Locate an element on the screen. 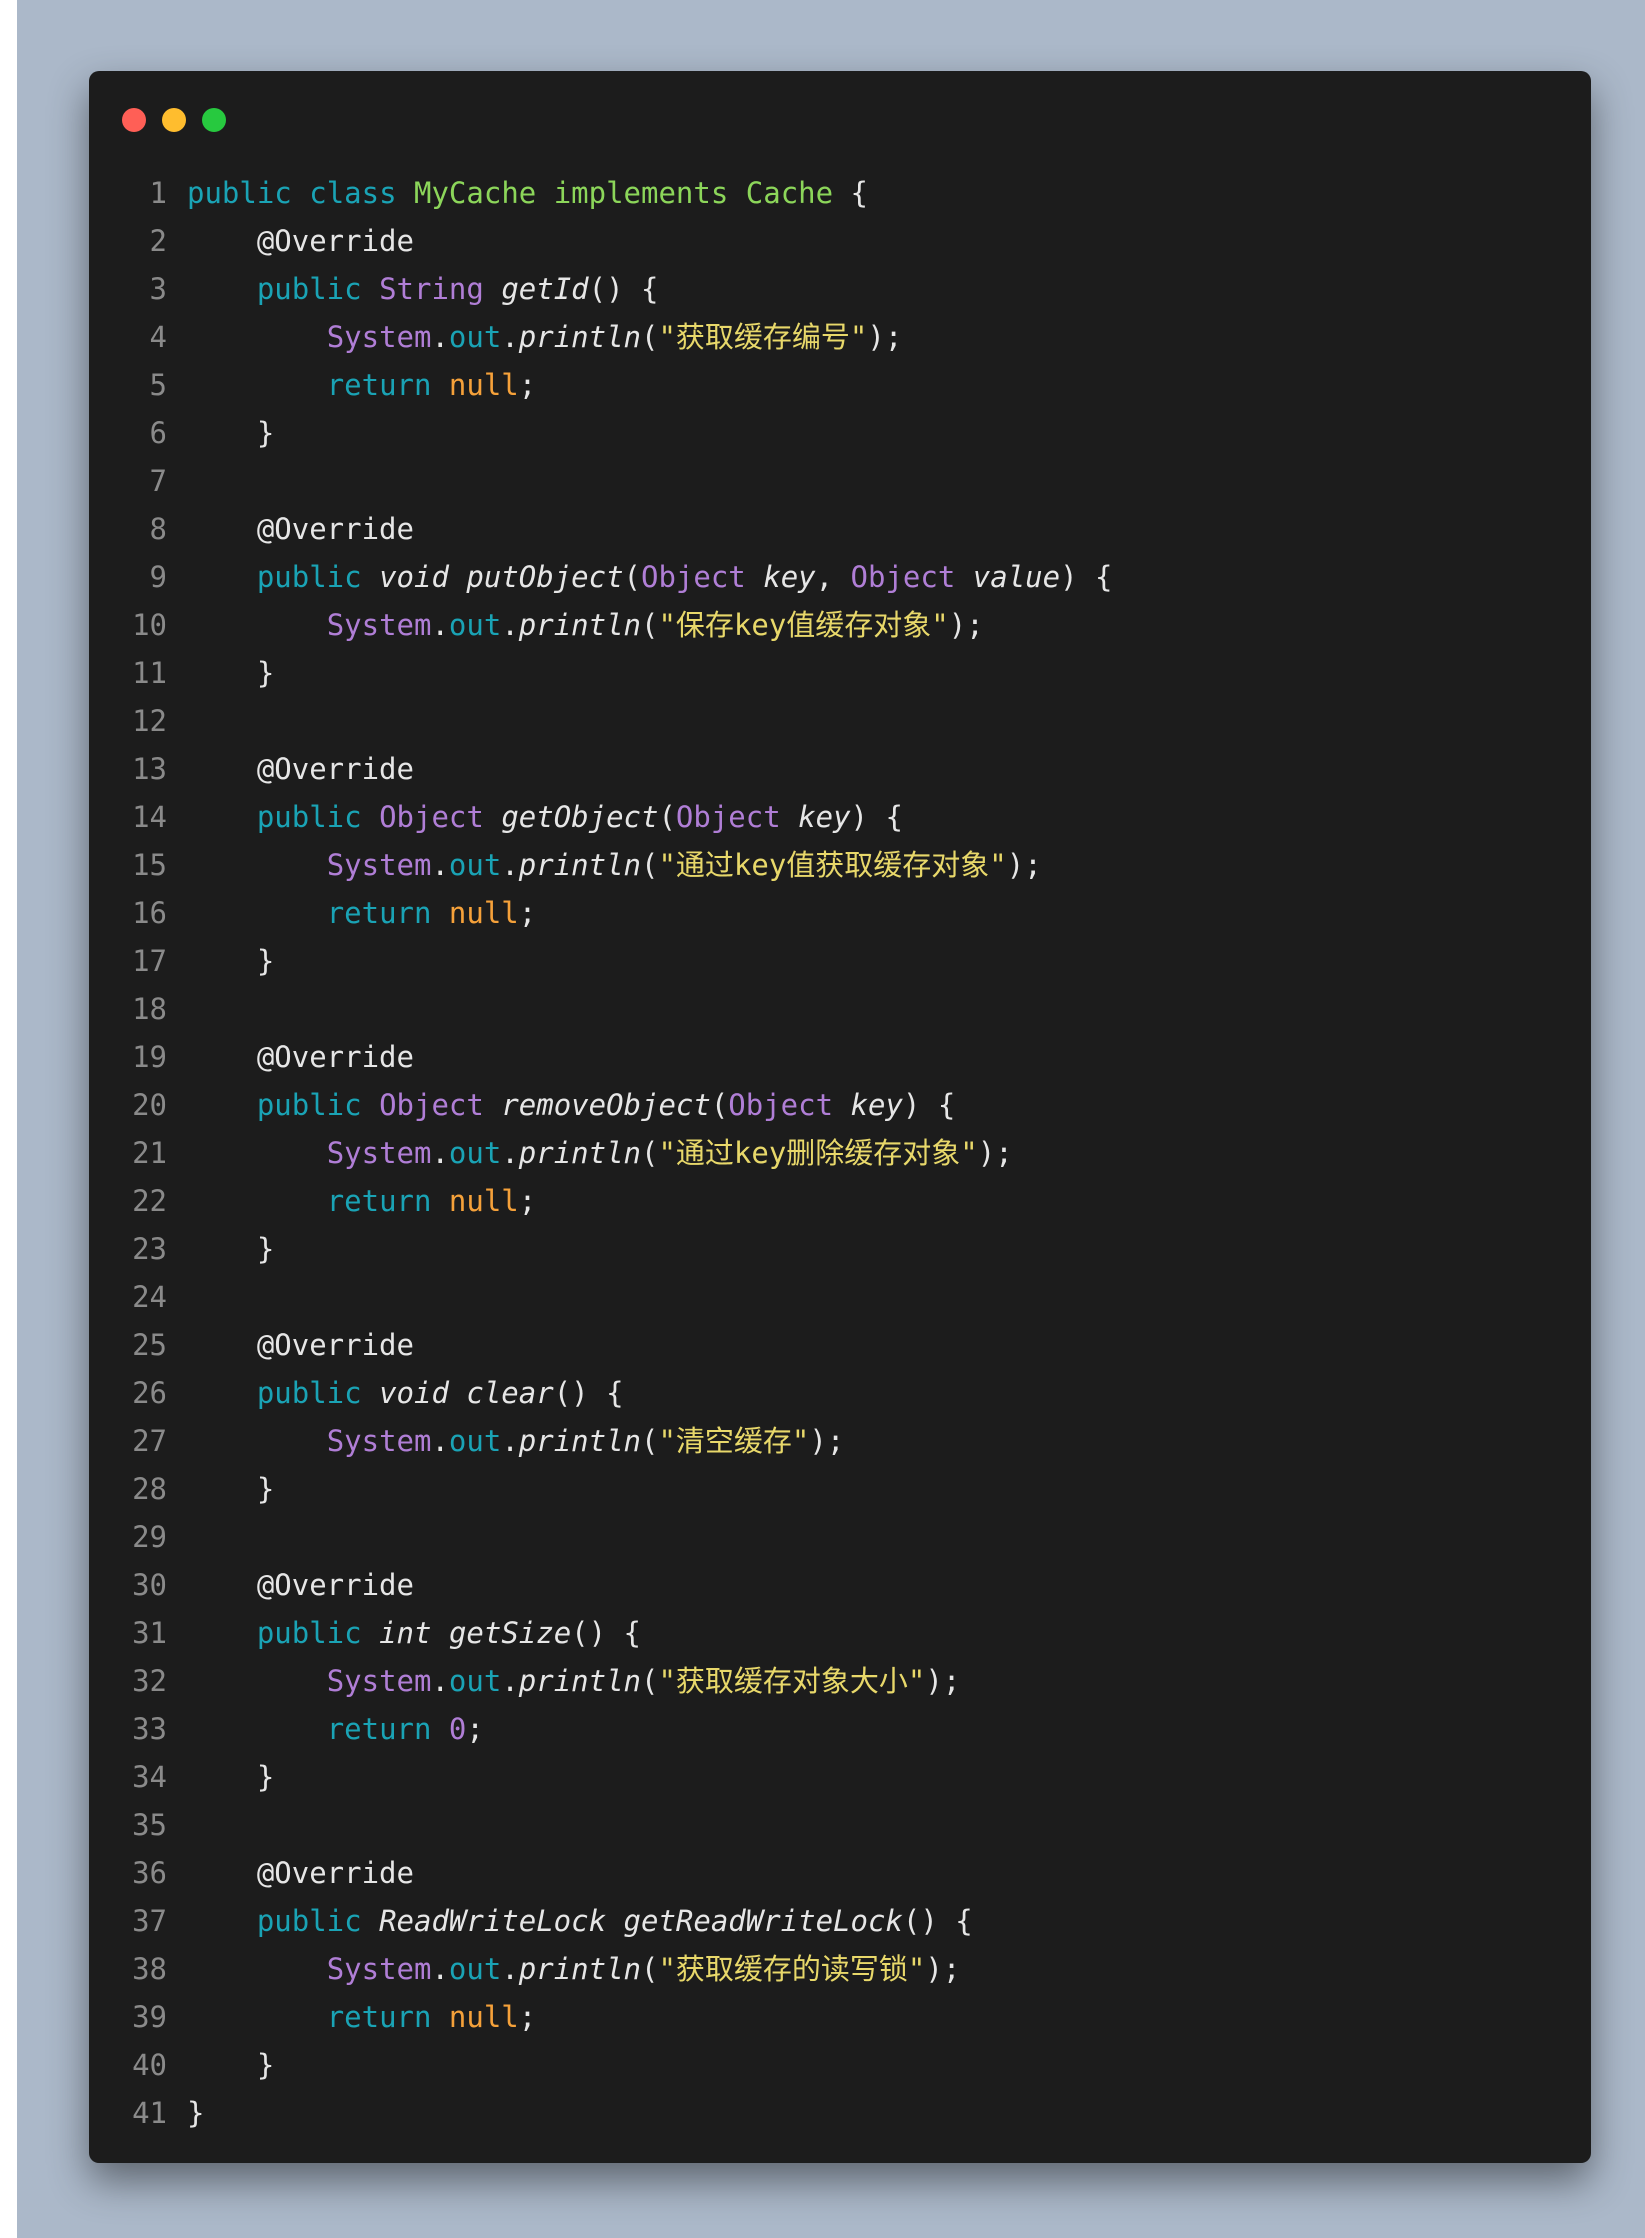 The image size is (1645, 2238). close-dot-icon is located at coordinates (134, 120).